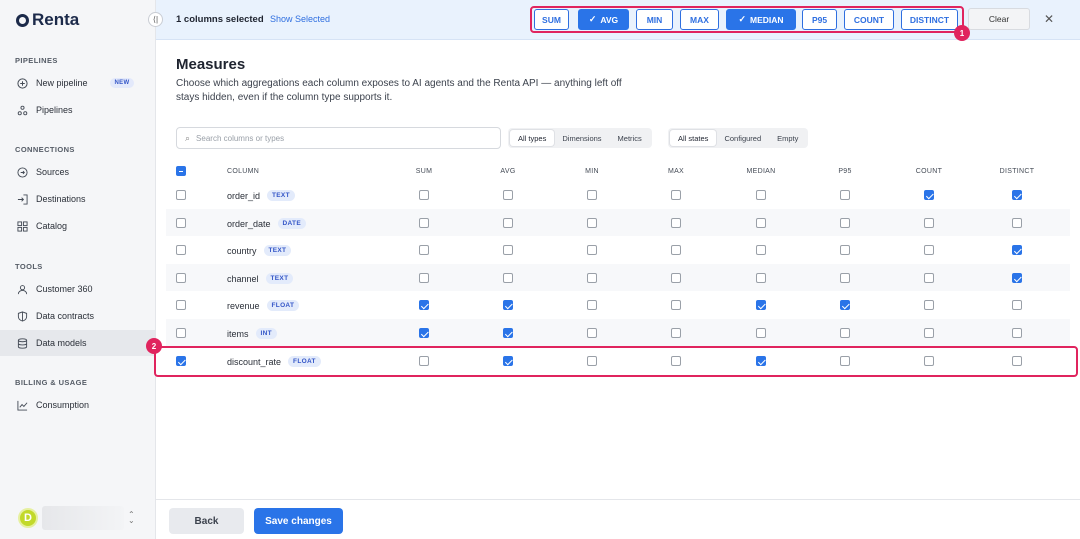 This screenshot has width=1080, height=539. I want to click on column-header-column: COLUMN, so click(243, 171).